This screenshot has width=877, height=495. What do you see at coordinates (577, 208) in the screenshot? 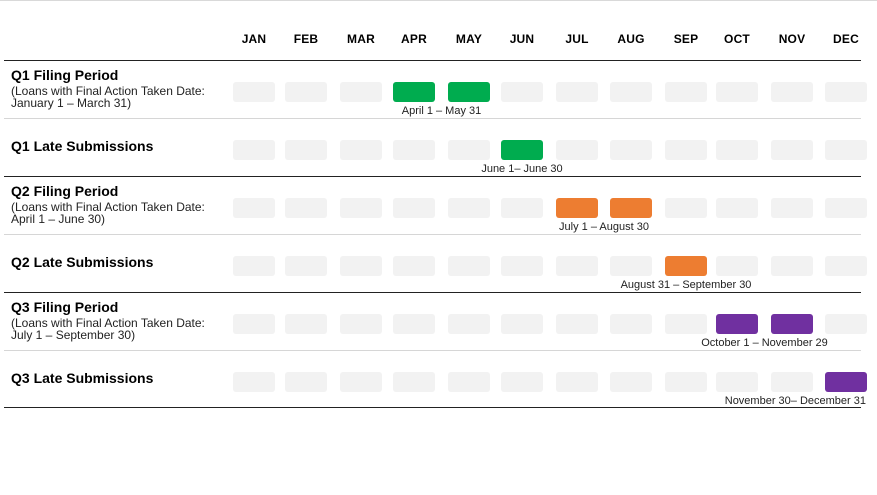
I see `cell-jul-active` at bounding box center [577, 208].